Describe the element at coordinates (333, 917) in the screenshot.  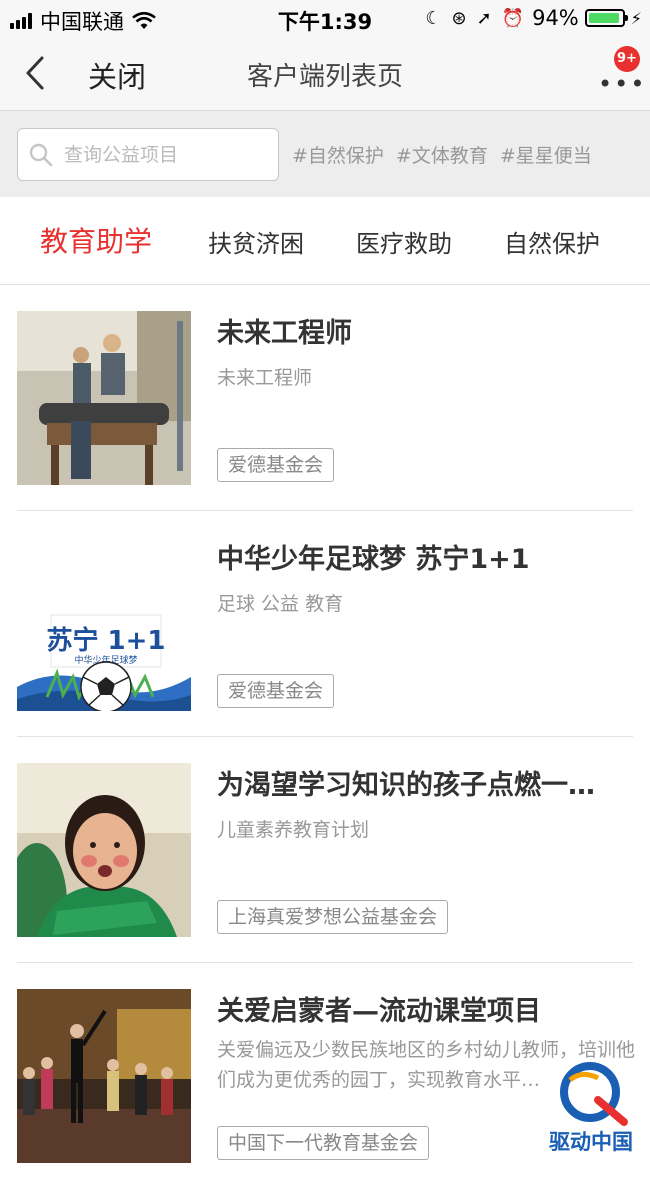
I see `org-tag: 上海真爱梦想公益基金会` at that location.